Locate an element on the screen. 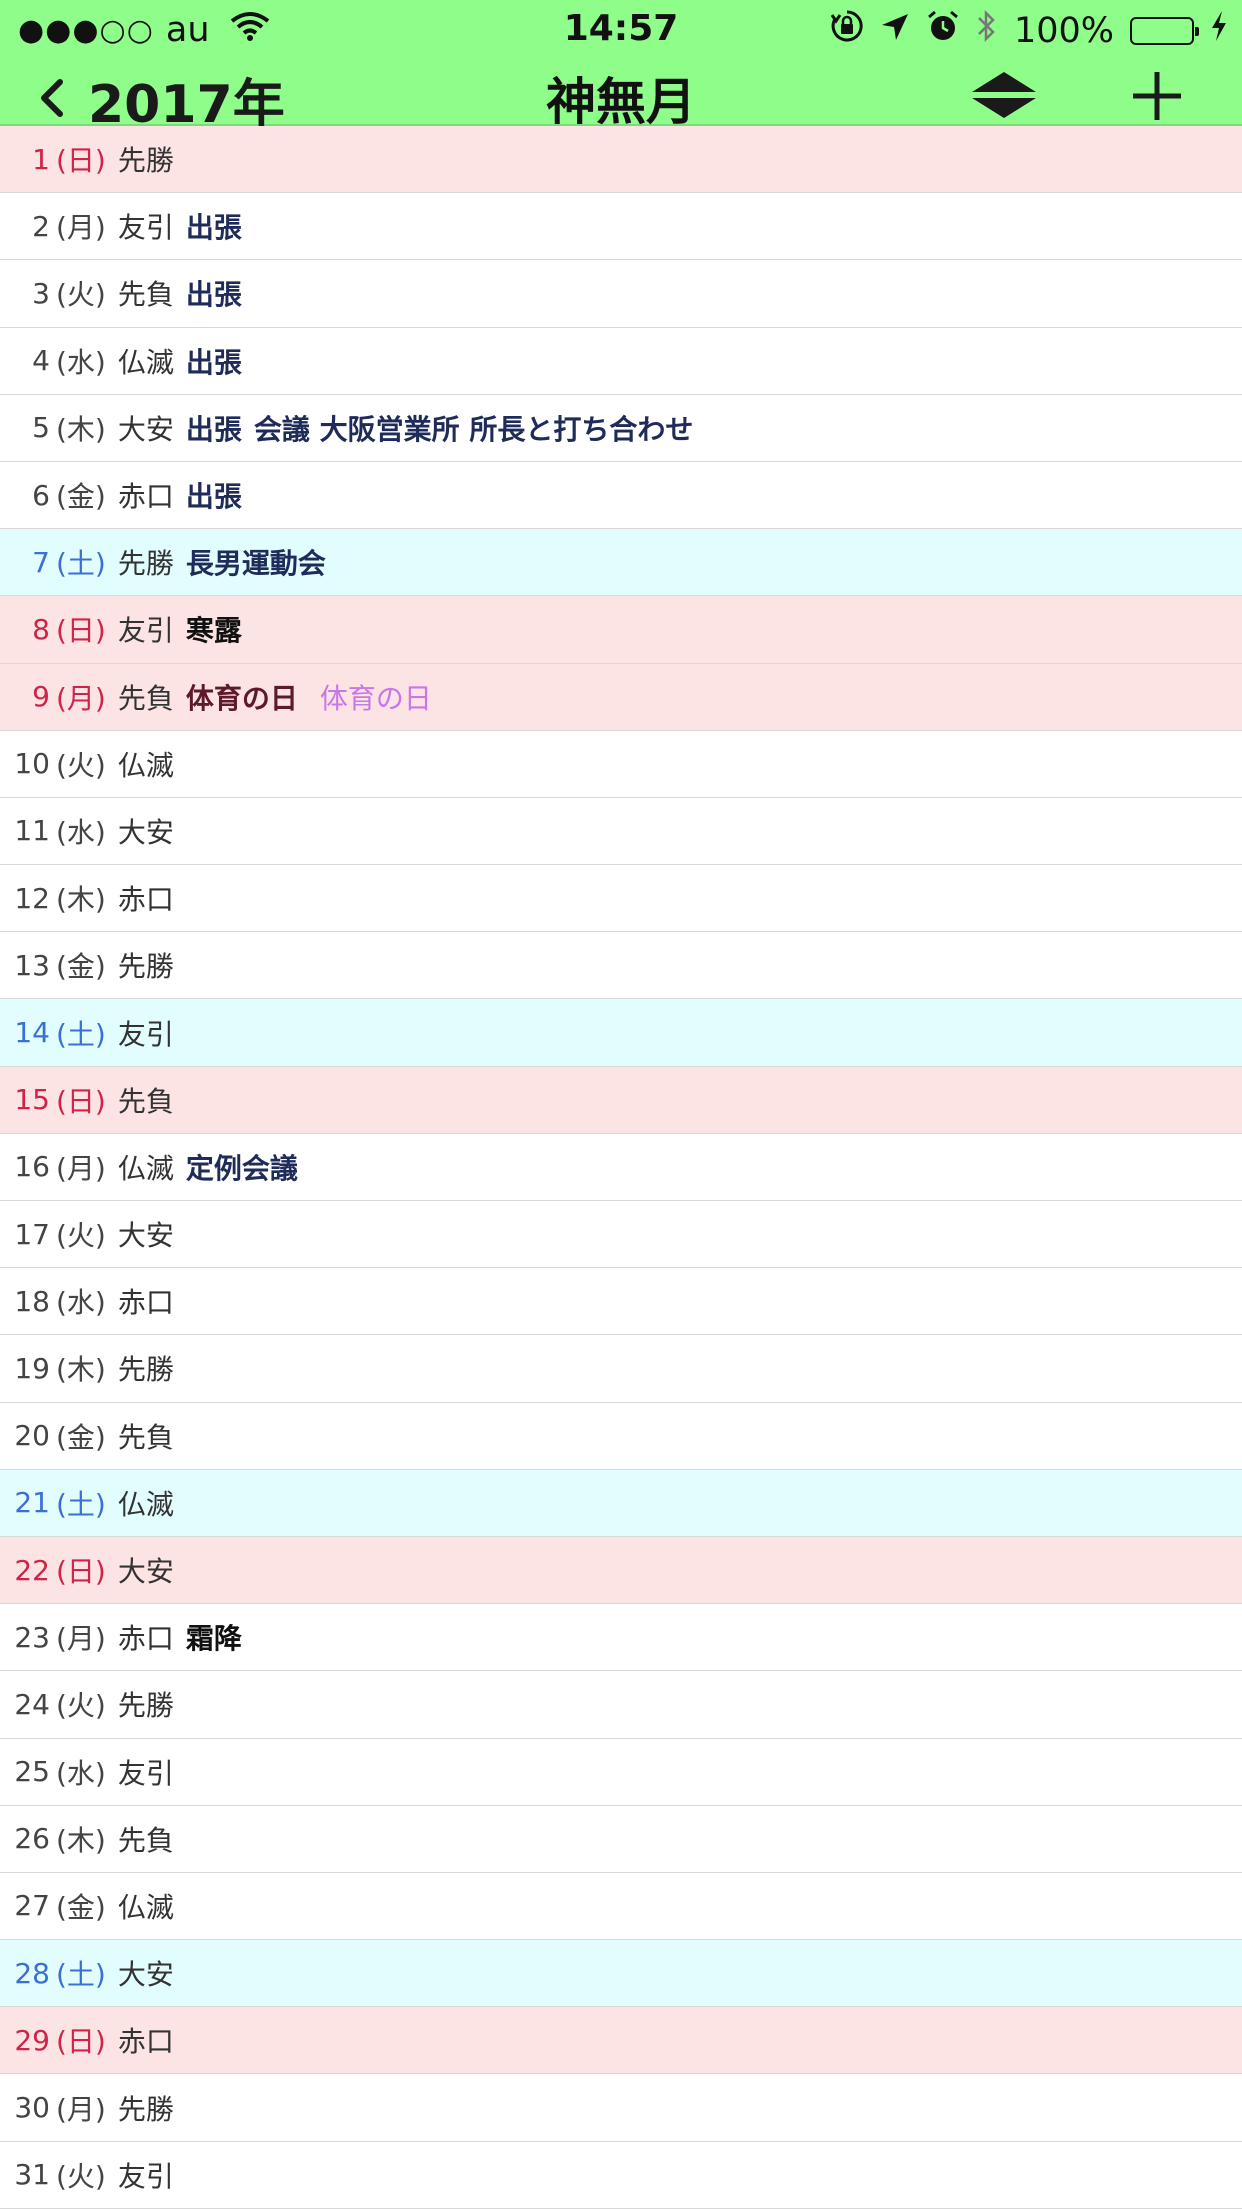  sort-arrows-icon is located at coordinates (1004, 95).